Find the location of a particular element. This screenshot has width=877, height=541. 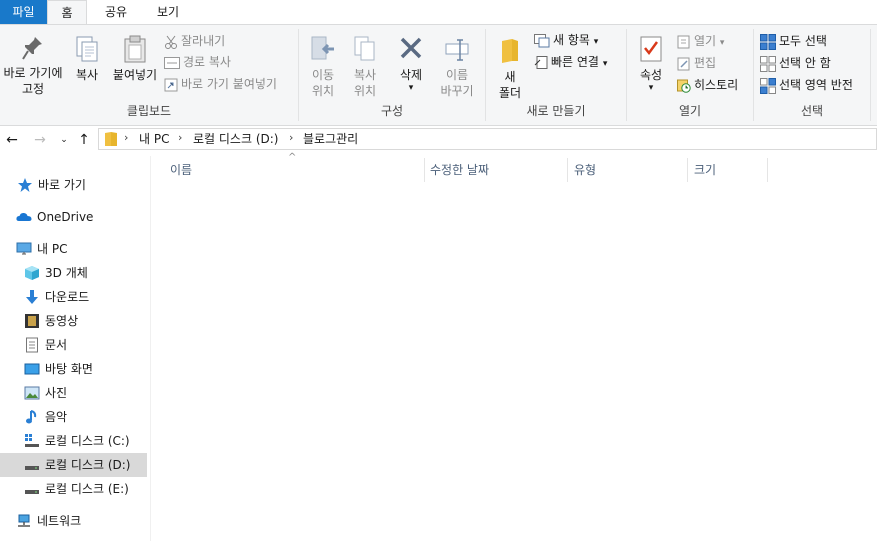

delete-button: 삭제 ▾ is located at coordinates (411, 64).